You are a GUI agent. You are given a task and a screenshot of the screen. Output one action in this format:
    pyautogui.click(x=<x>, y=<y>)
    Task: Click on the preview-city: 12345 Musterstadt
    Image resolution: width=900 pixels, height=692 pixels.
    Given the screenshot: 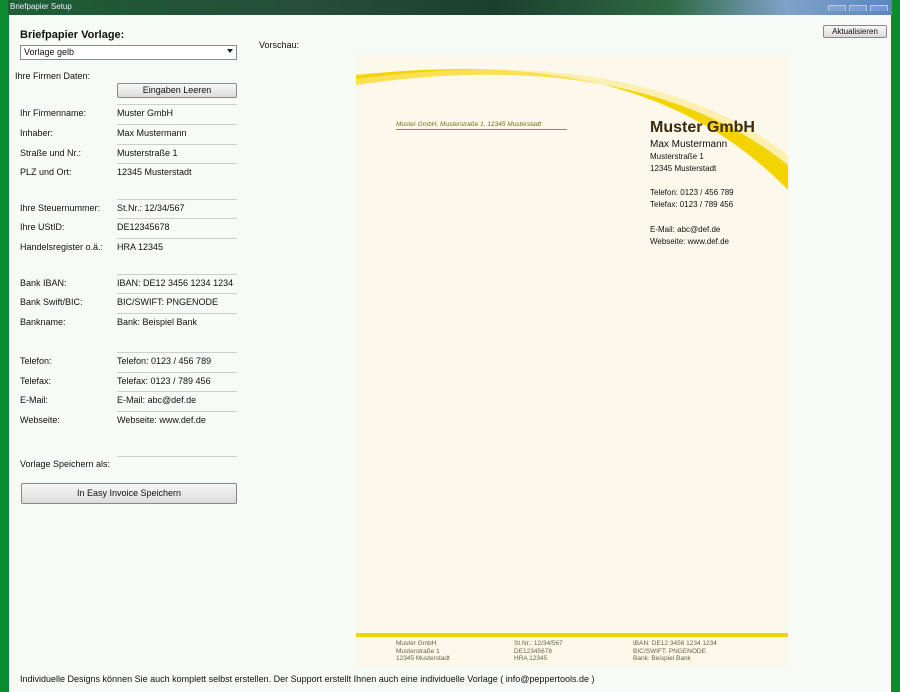 What is the action you would take?
    pyautogui.click(x=683, y=168)
    